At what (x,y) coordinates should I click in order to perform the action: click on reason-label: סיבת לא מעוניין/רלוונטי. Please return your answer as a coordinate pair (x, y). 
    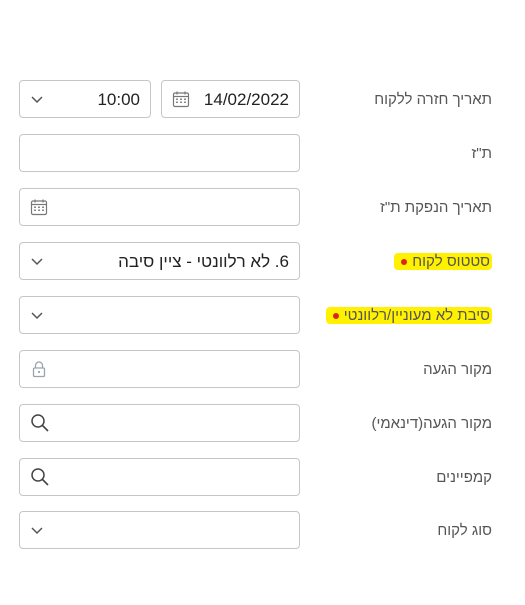
    Looking at the image, I should click on (416, 315).